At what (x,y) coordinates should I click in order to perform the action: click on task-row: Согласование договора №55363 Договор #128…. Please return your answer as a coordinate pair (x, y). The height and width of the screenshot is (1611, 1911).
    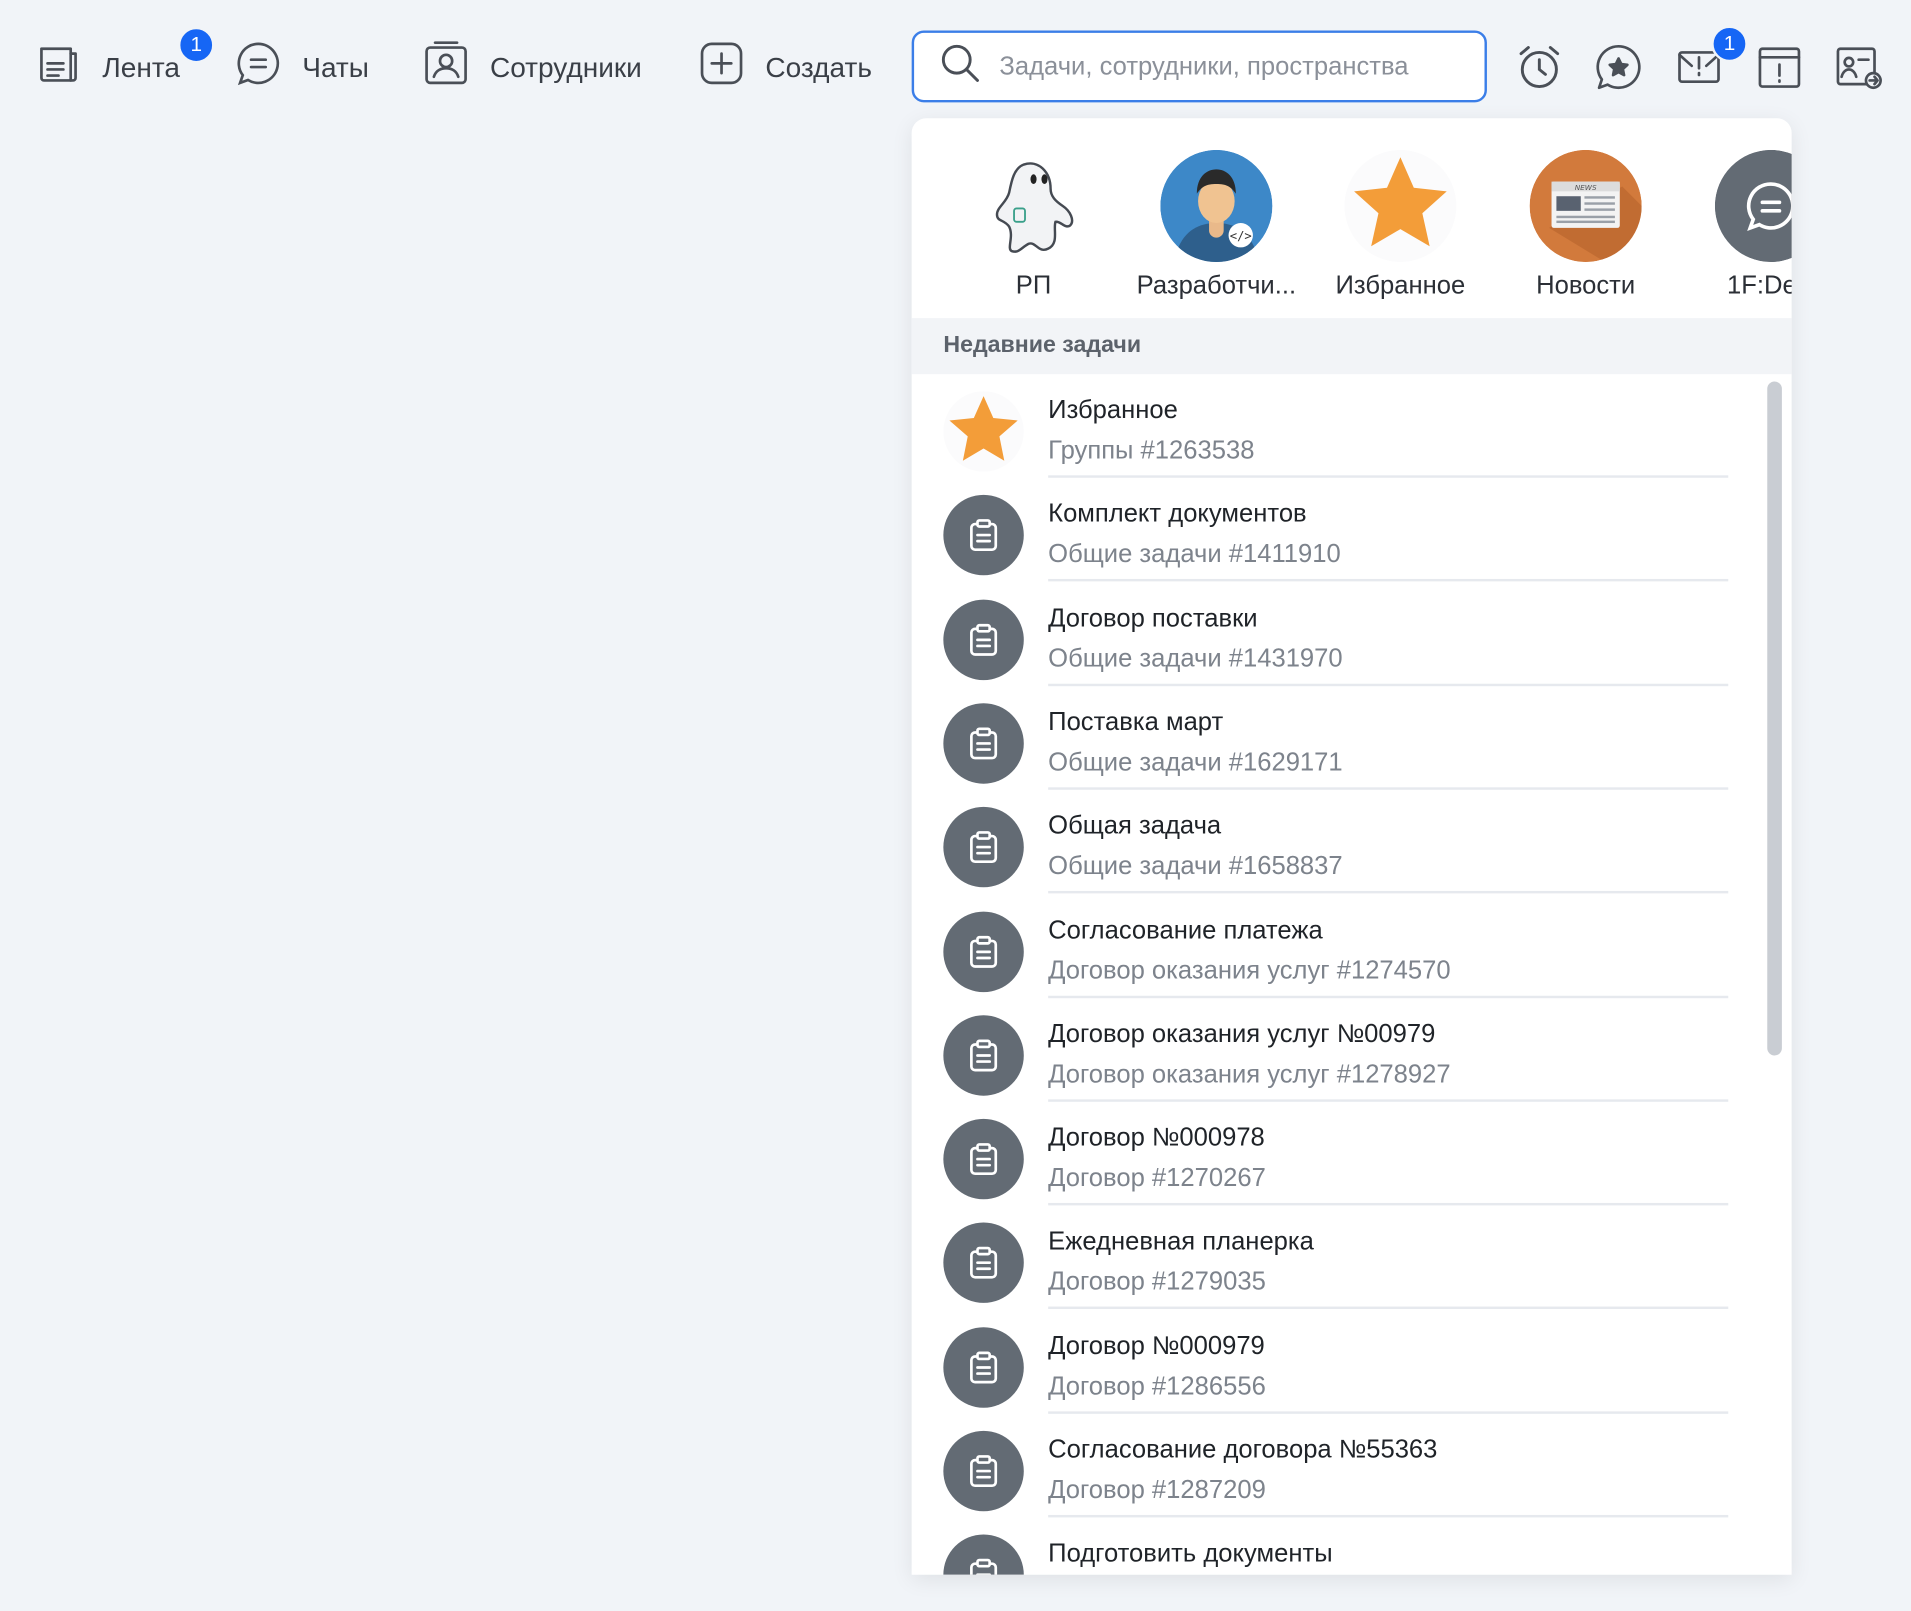
    Looking at the image, I should click on (1338, 1466).